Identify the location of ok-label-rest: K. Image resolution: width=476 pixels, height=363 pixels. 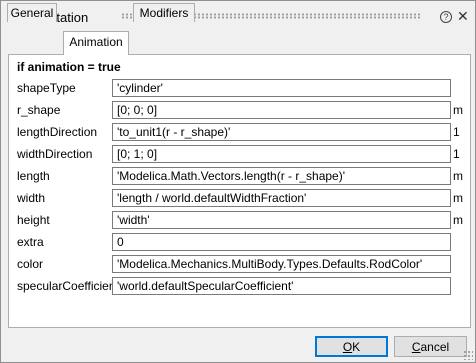
(356, 347).